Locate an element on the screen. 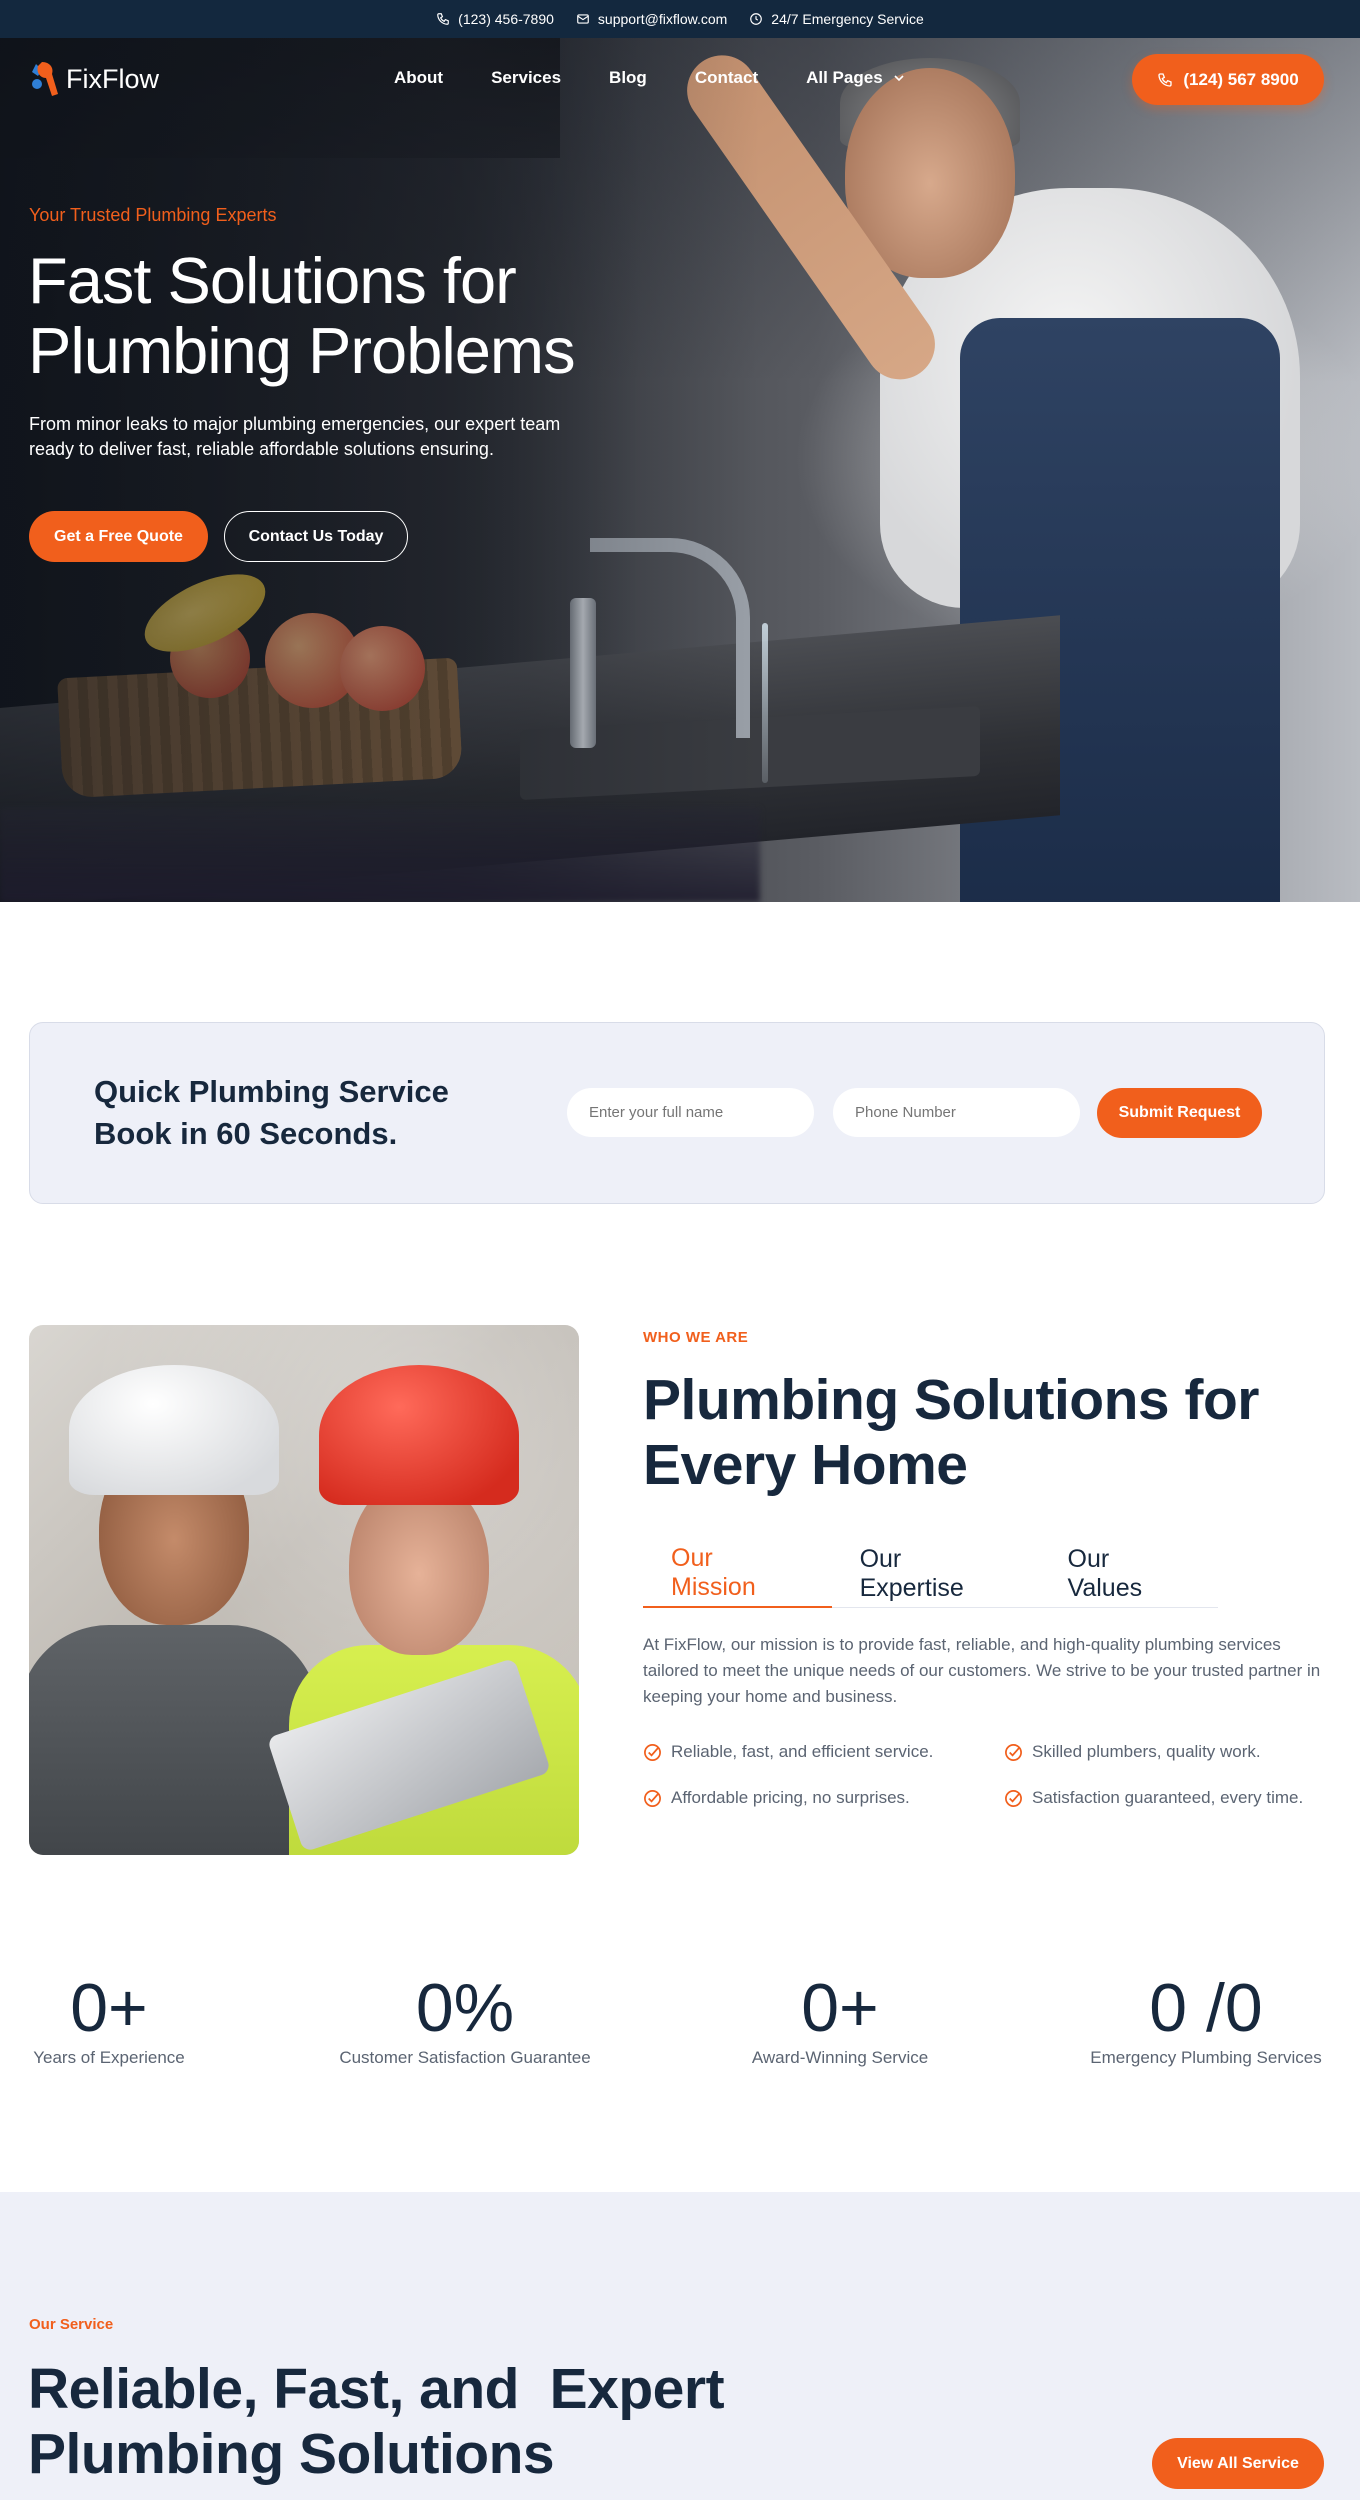 The image size is (1360, 2500). topbar-email-text: support@fixflow.com is located at coordinates (662, 19).